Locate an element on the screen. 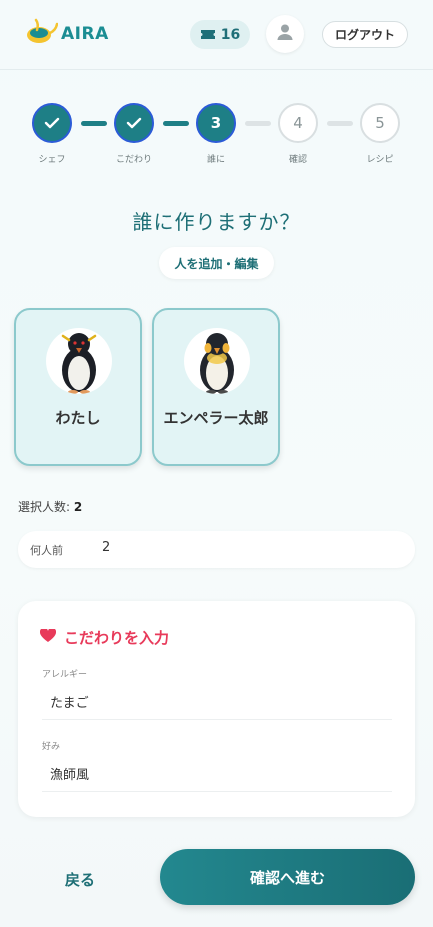 The image size is (433, 927). servings-label: 何人前 is located at coordinates (46, 550).